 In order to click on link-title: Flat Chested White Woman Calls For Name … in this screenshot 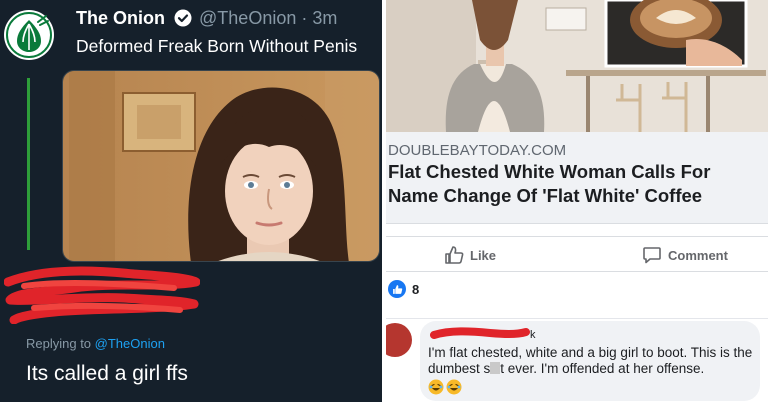, I will do `click(576, 184)`.